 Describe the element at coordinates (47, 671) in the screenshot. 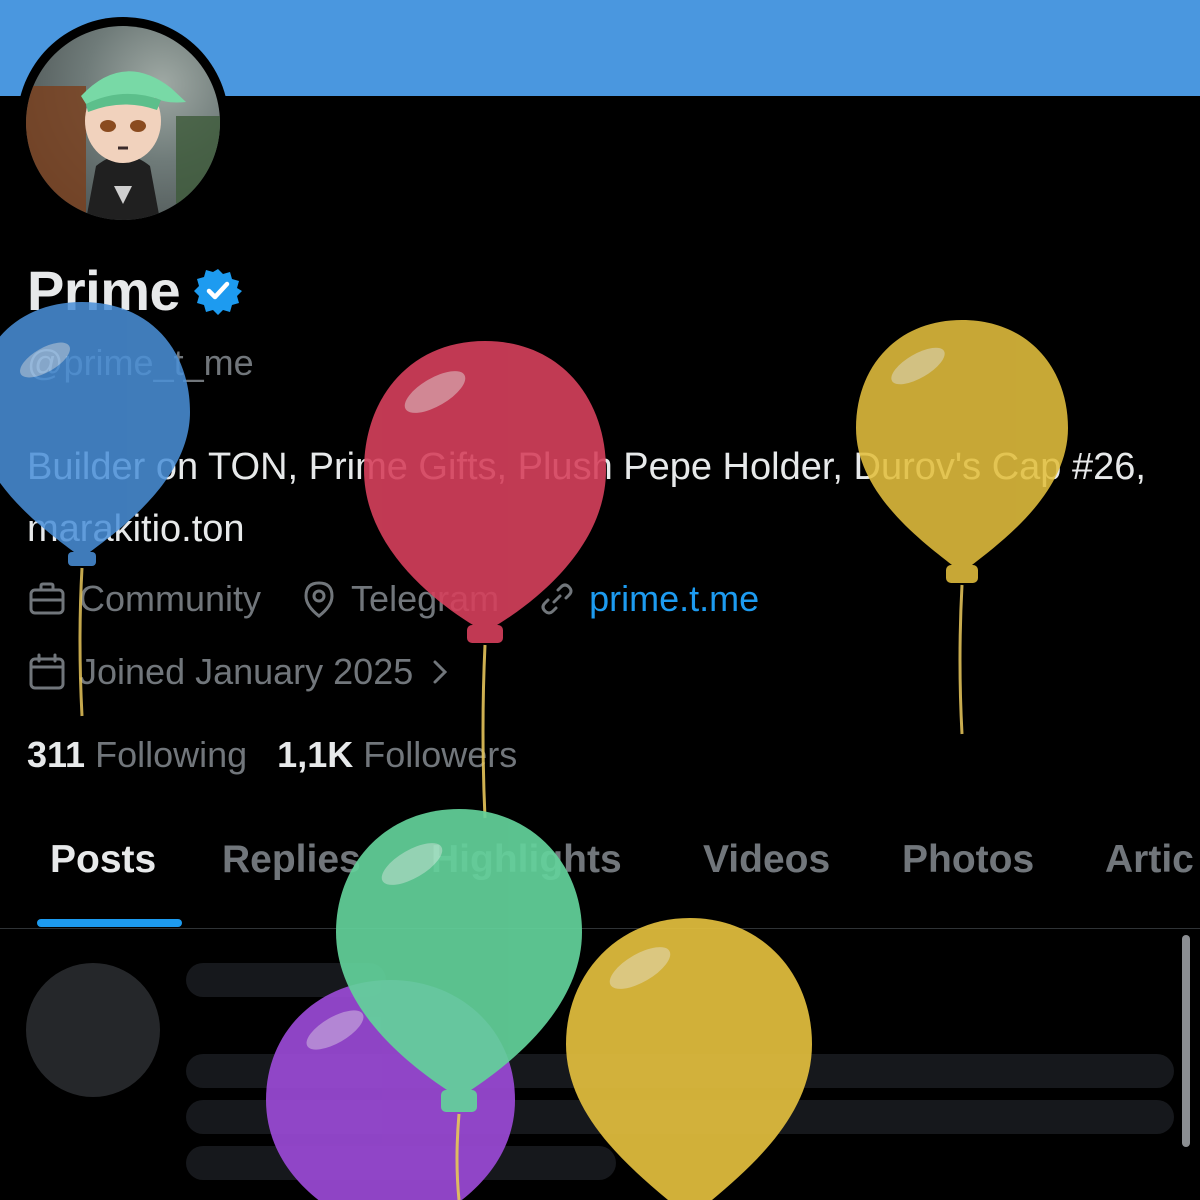

I see `calendar-icon` at that location.